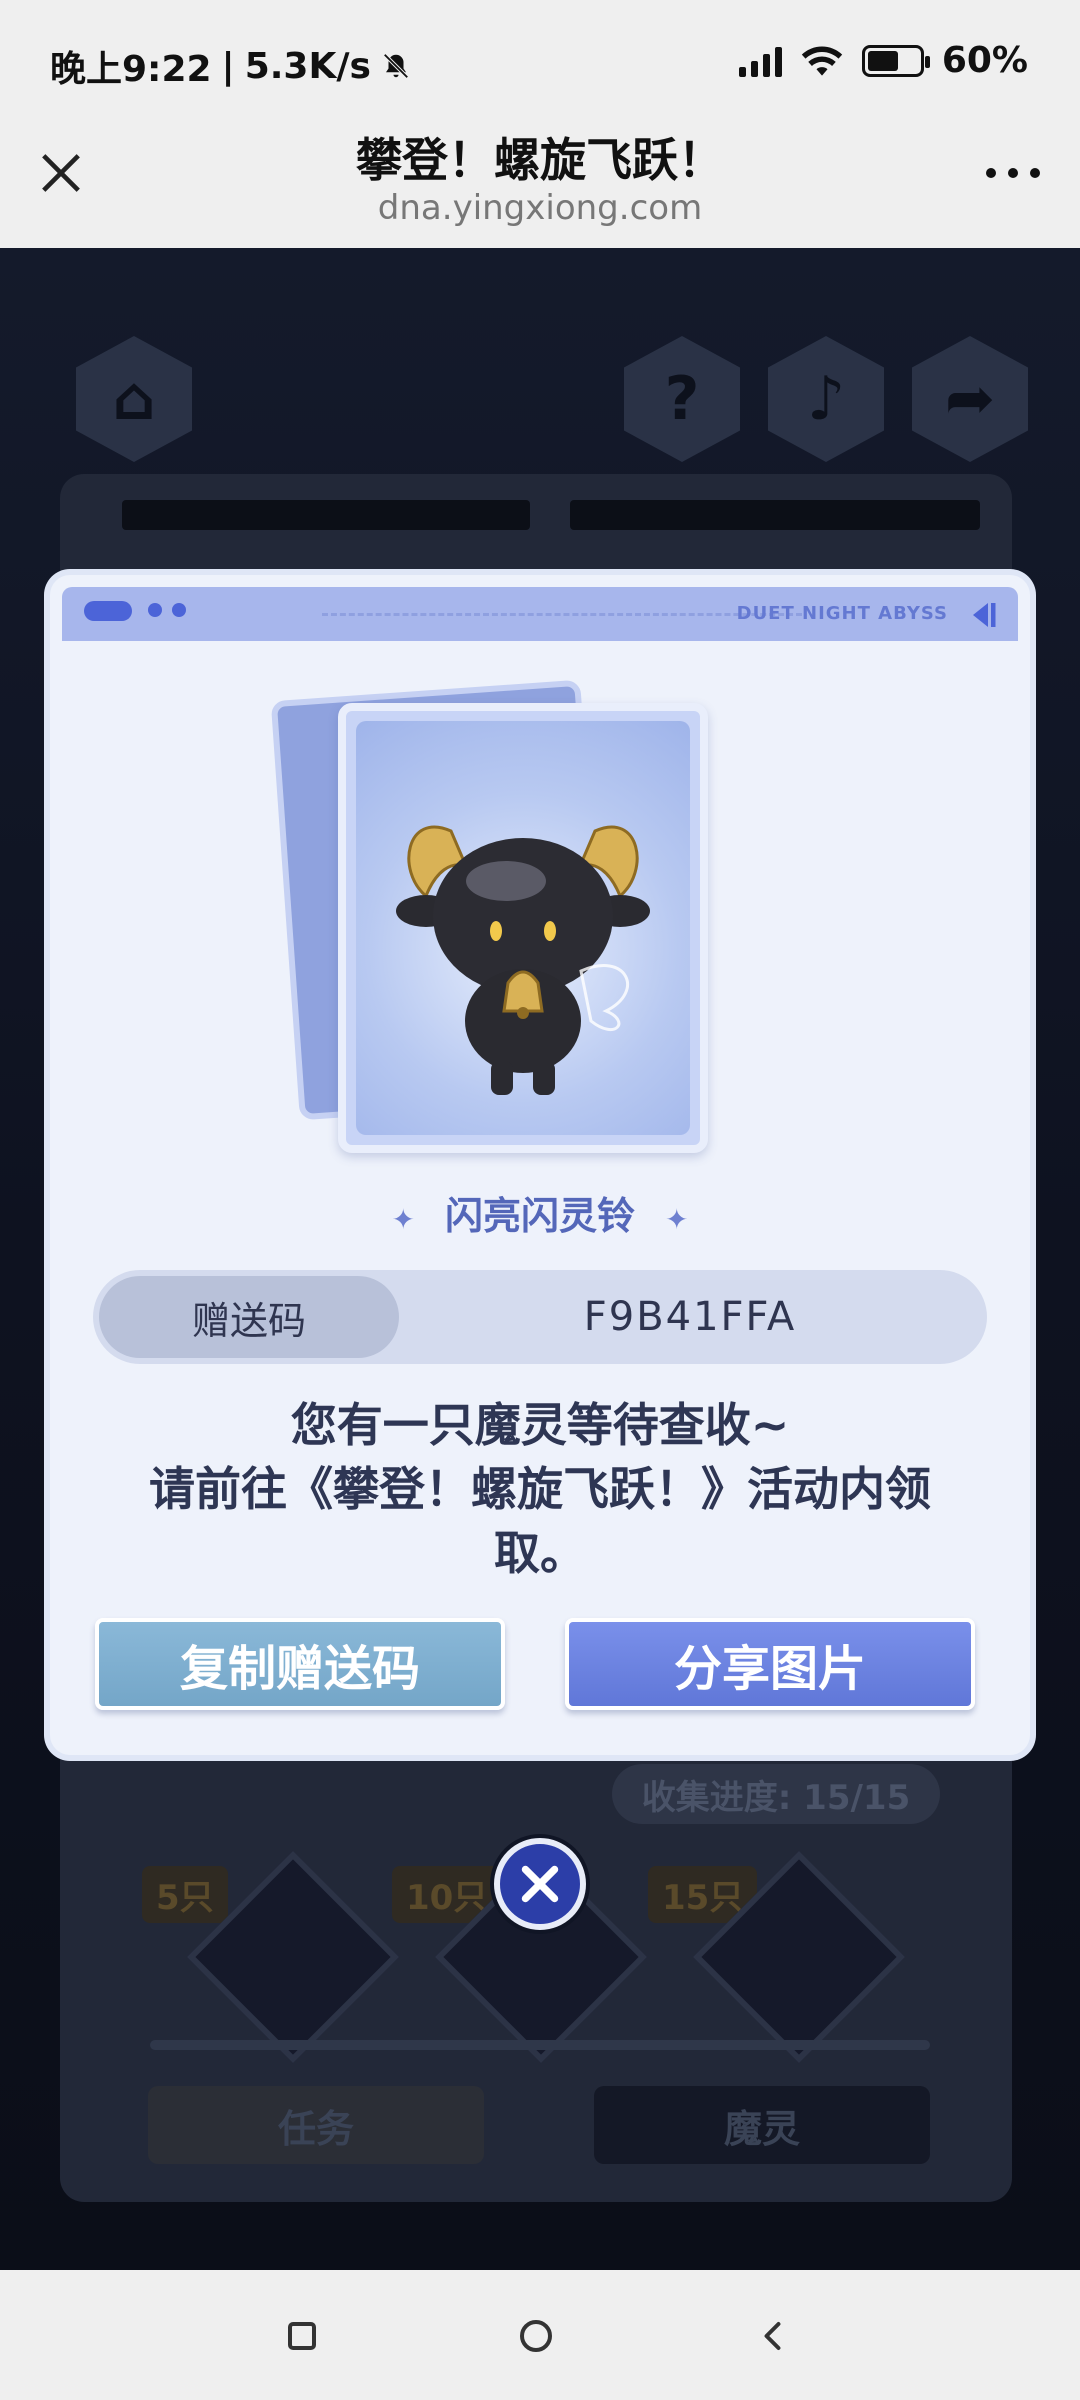  I want to click on item-name: 闪亮闪灵铃, so click(539, 1216).